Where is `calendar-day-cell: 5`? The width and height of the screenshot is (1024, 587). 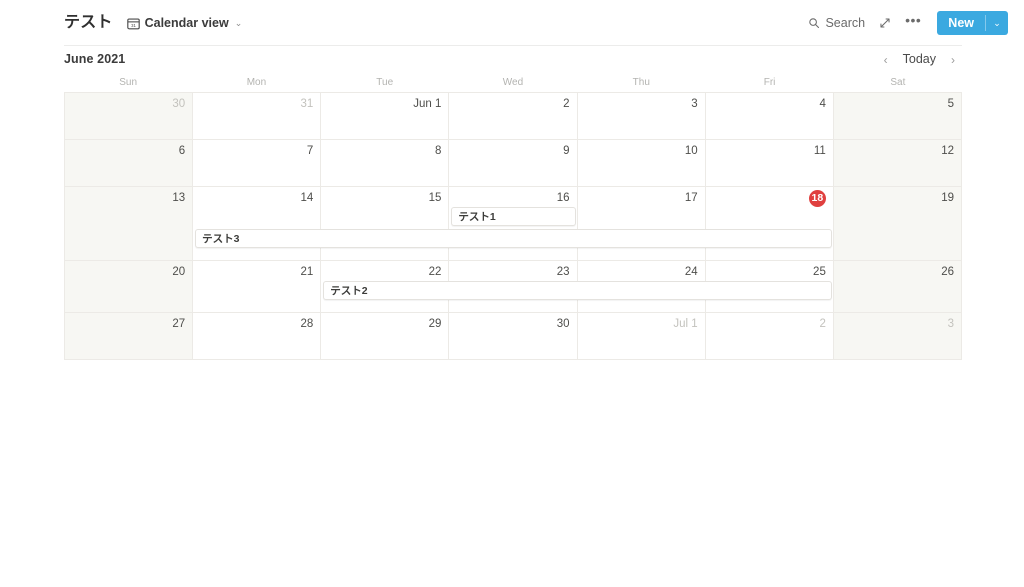
calendar-day-cell: 5 is located at coordinates (897, 116).